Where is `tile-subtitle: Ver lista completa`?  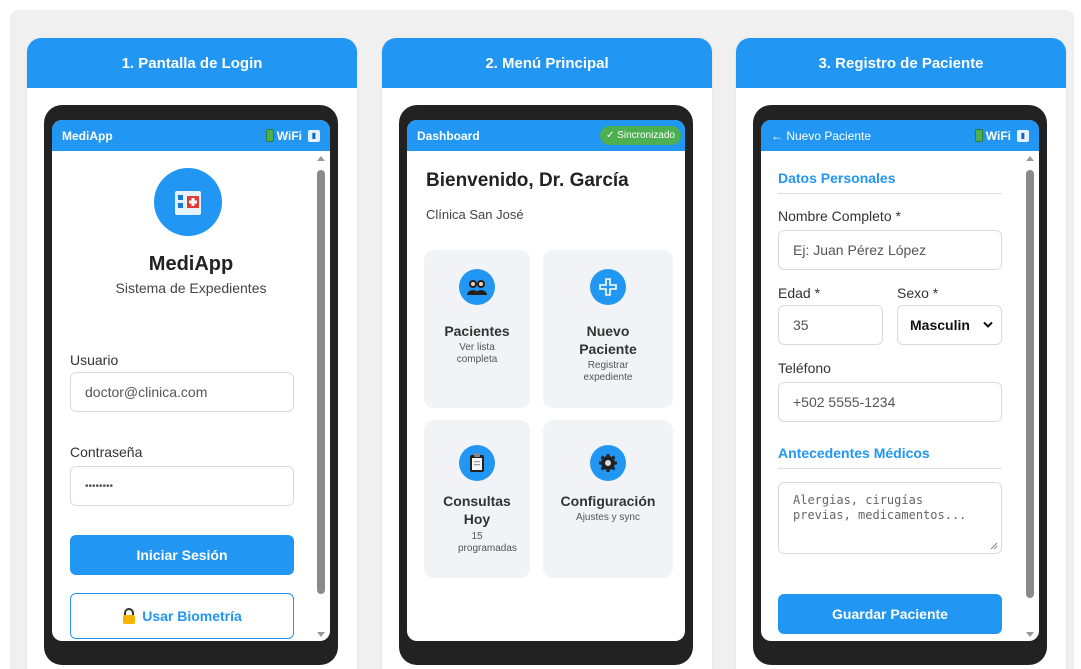 tile-subtitle: Ver lista completa is located at coordinates (477, 353).